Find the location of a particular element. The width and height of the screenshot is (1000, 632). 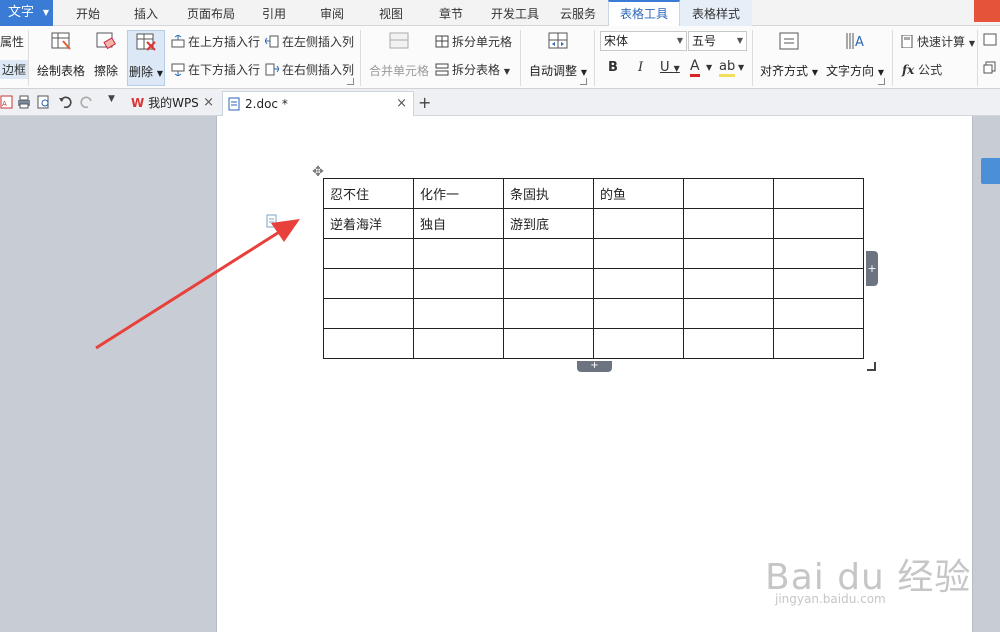

tab-view: 视图 is located at coordinates (391, 13).